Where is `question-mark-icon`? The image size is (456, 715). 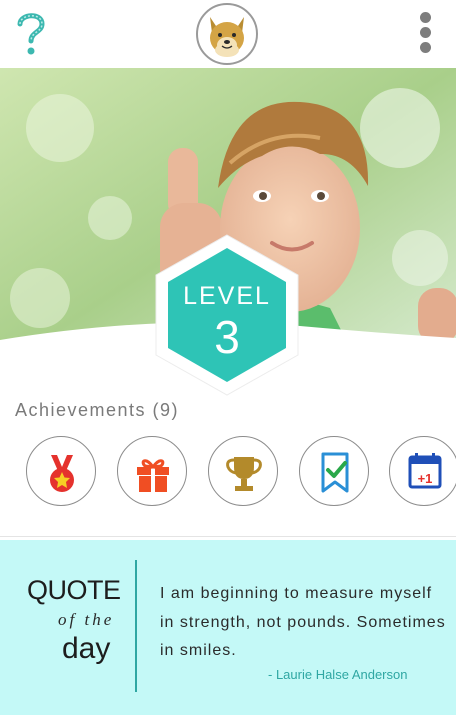
question-mark-icon is located at coordinates (31, 34).